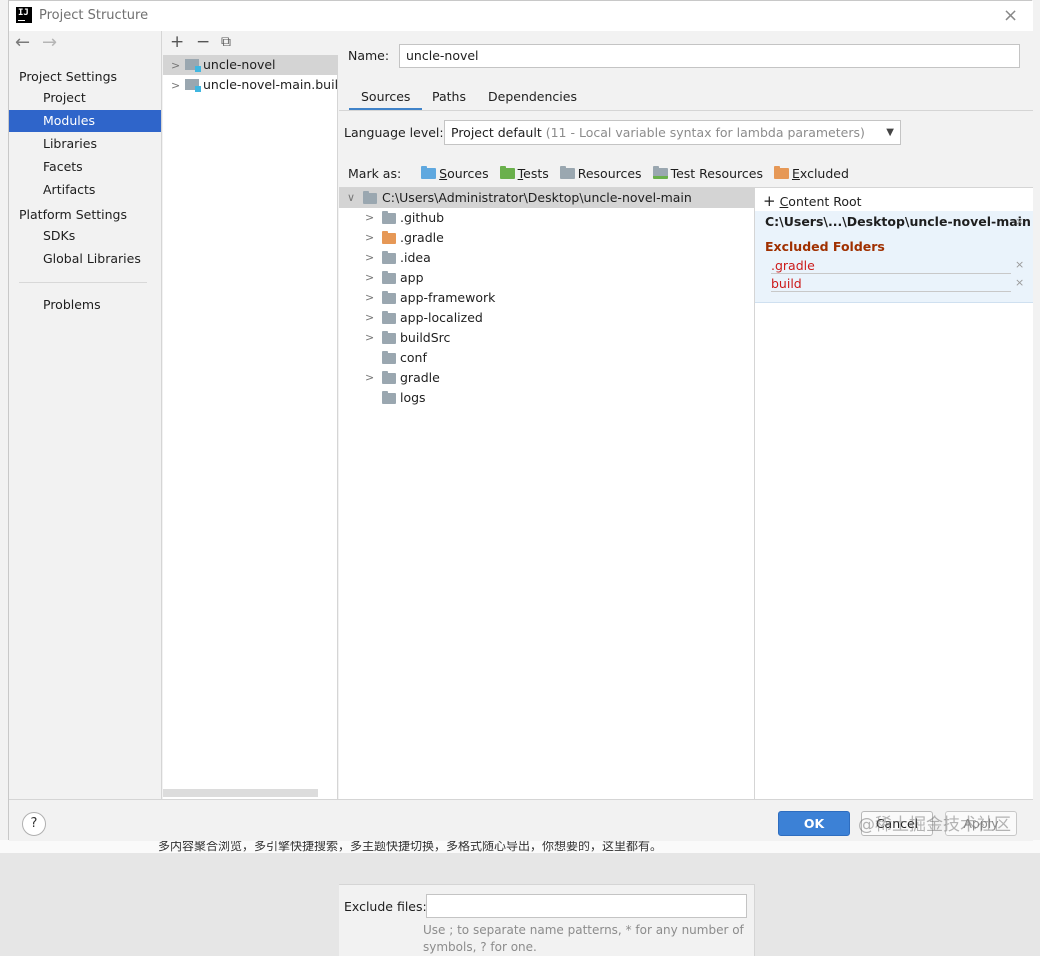  I want to click on mark-resources-button: Resources, so click(600, 174).